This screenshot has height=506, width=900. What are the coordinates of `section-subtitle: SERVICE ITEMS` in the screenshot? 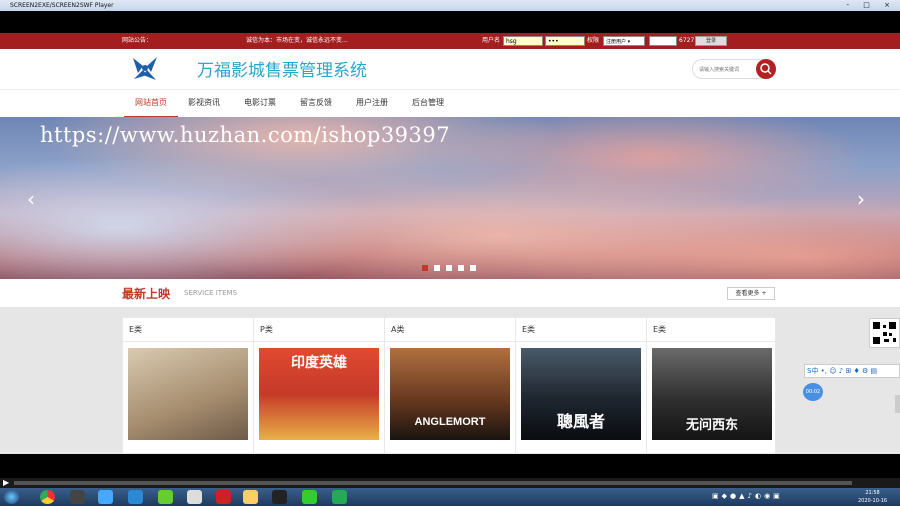 It's located at (210, 293).